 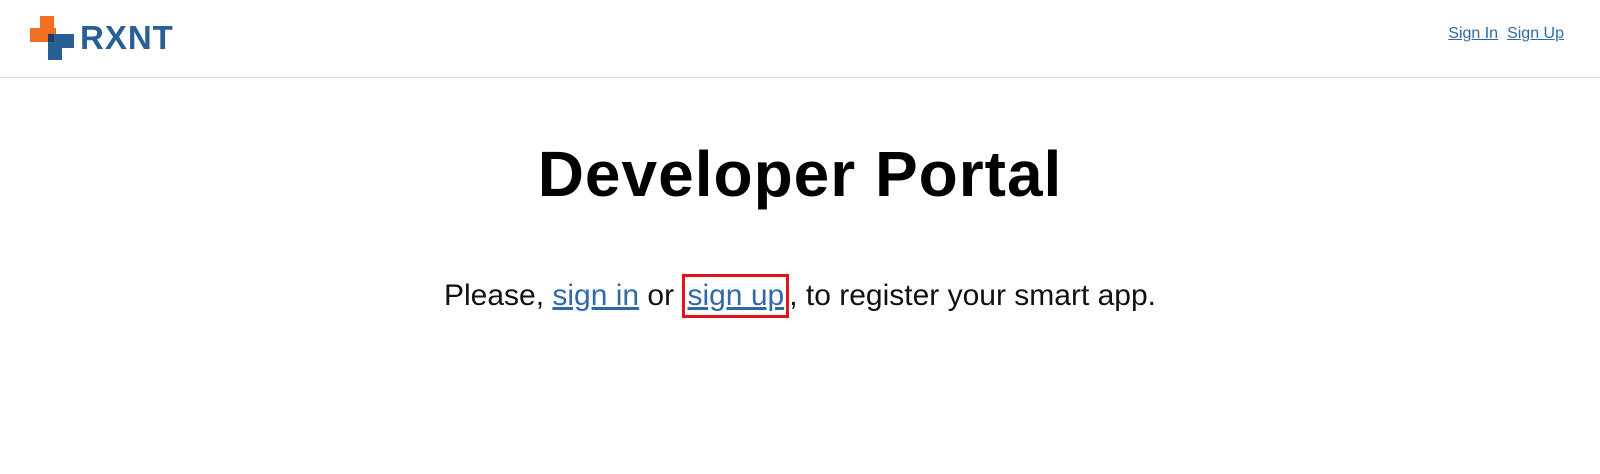 What do you see at coordinates (661, 295) in the screenshot?
I see `message-or: or` at bounding box center [661, 295].